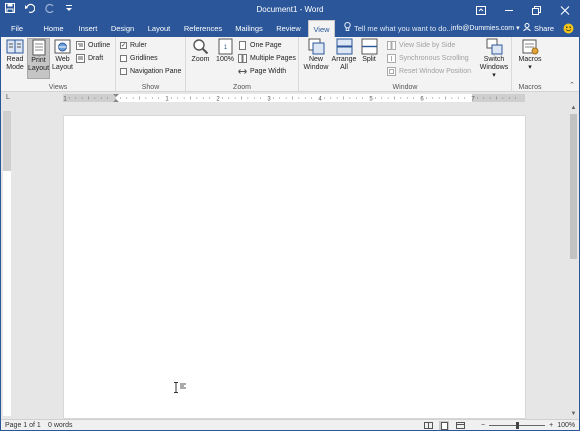 The width and height of the screenshot is (580, 431). Describe the element at coordinates (15, 46) in the screenshot. I see `read-mode-icon` at that location.